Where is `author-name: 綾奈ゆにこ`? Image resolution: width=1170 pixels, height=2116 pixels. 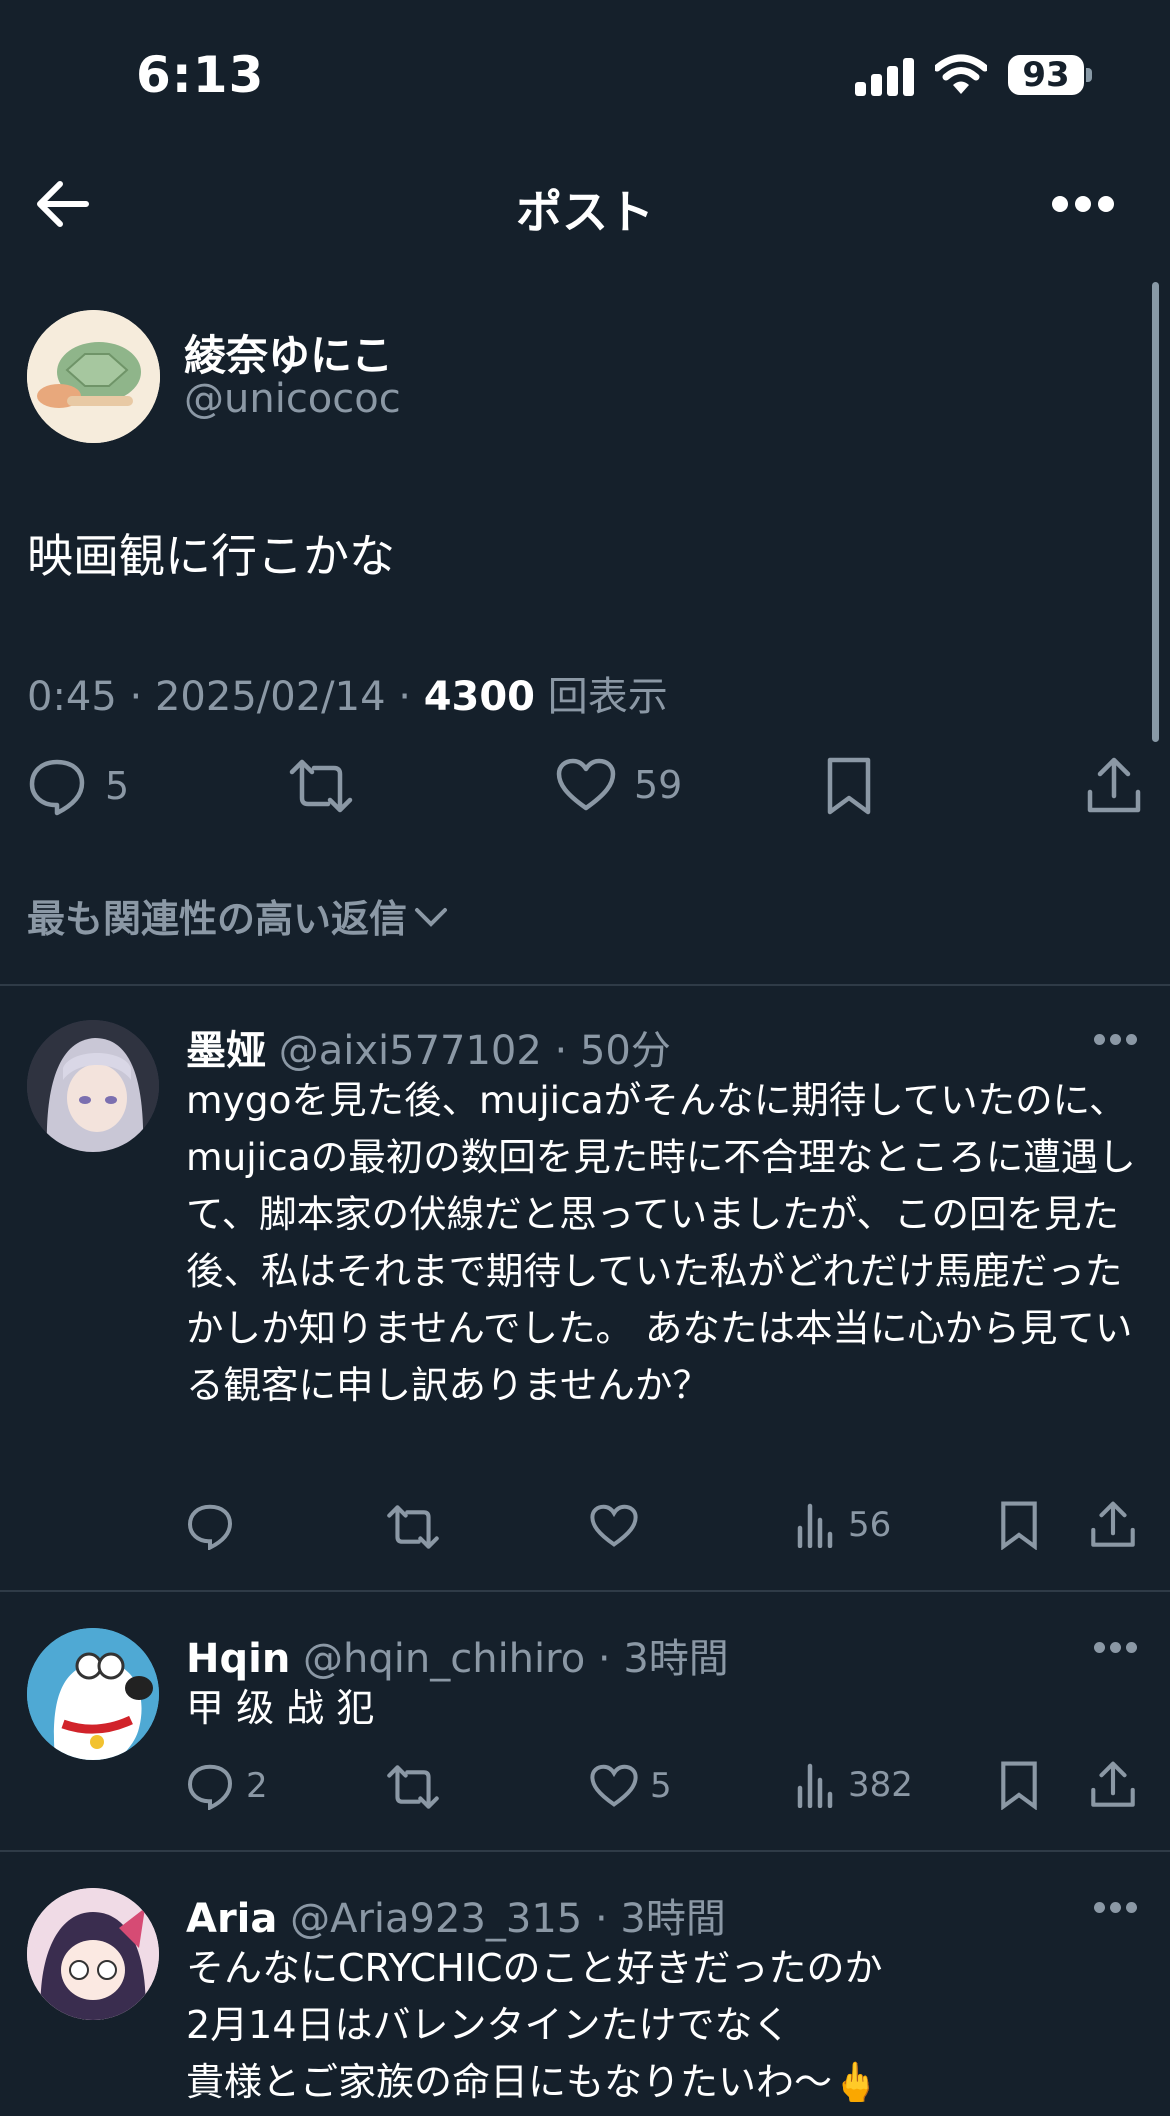
author-name: 綾奈ゆにこ is located at coordinates (288, 352).